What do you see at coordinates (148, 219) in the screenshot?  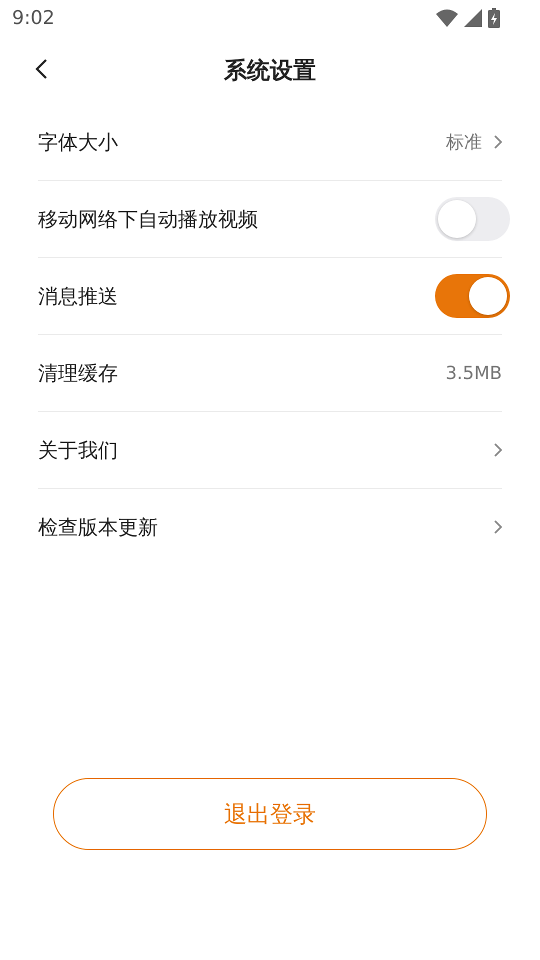 I see `setting-label: 移动网络下自动播放视频` at bounding box center [148, 219].